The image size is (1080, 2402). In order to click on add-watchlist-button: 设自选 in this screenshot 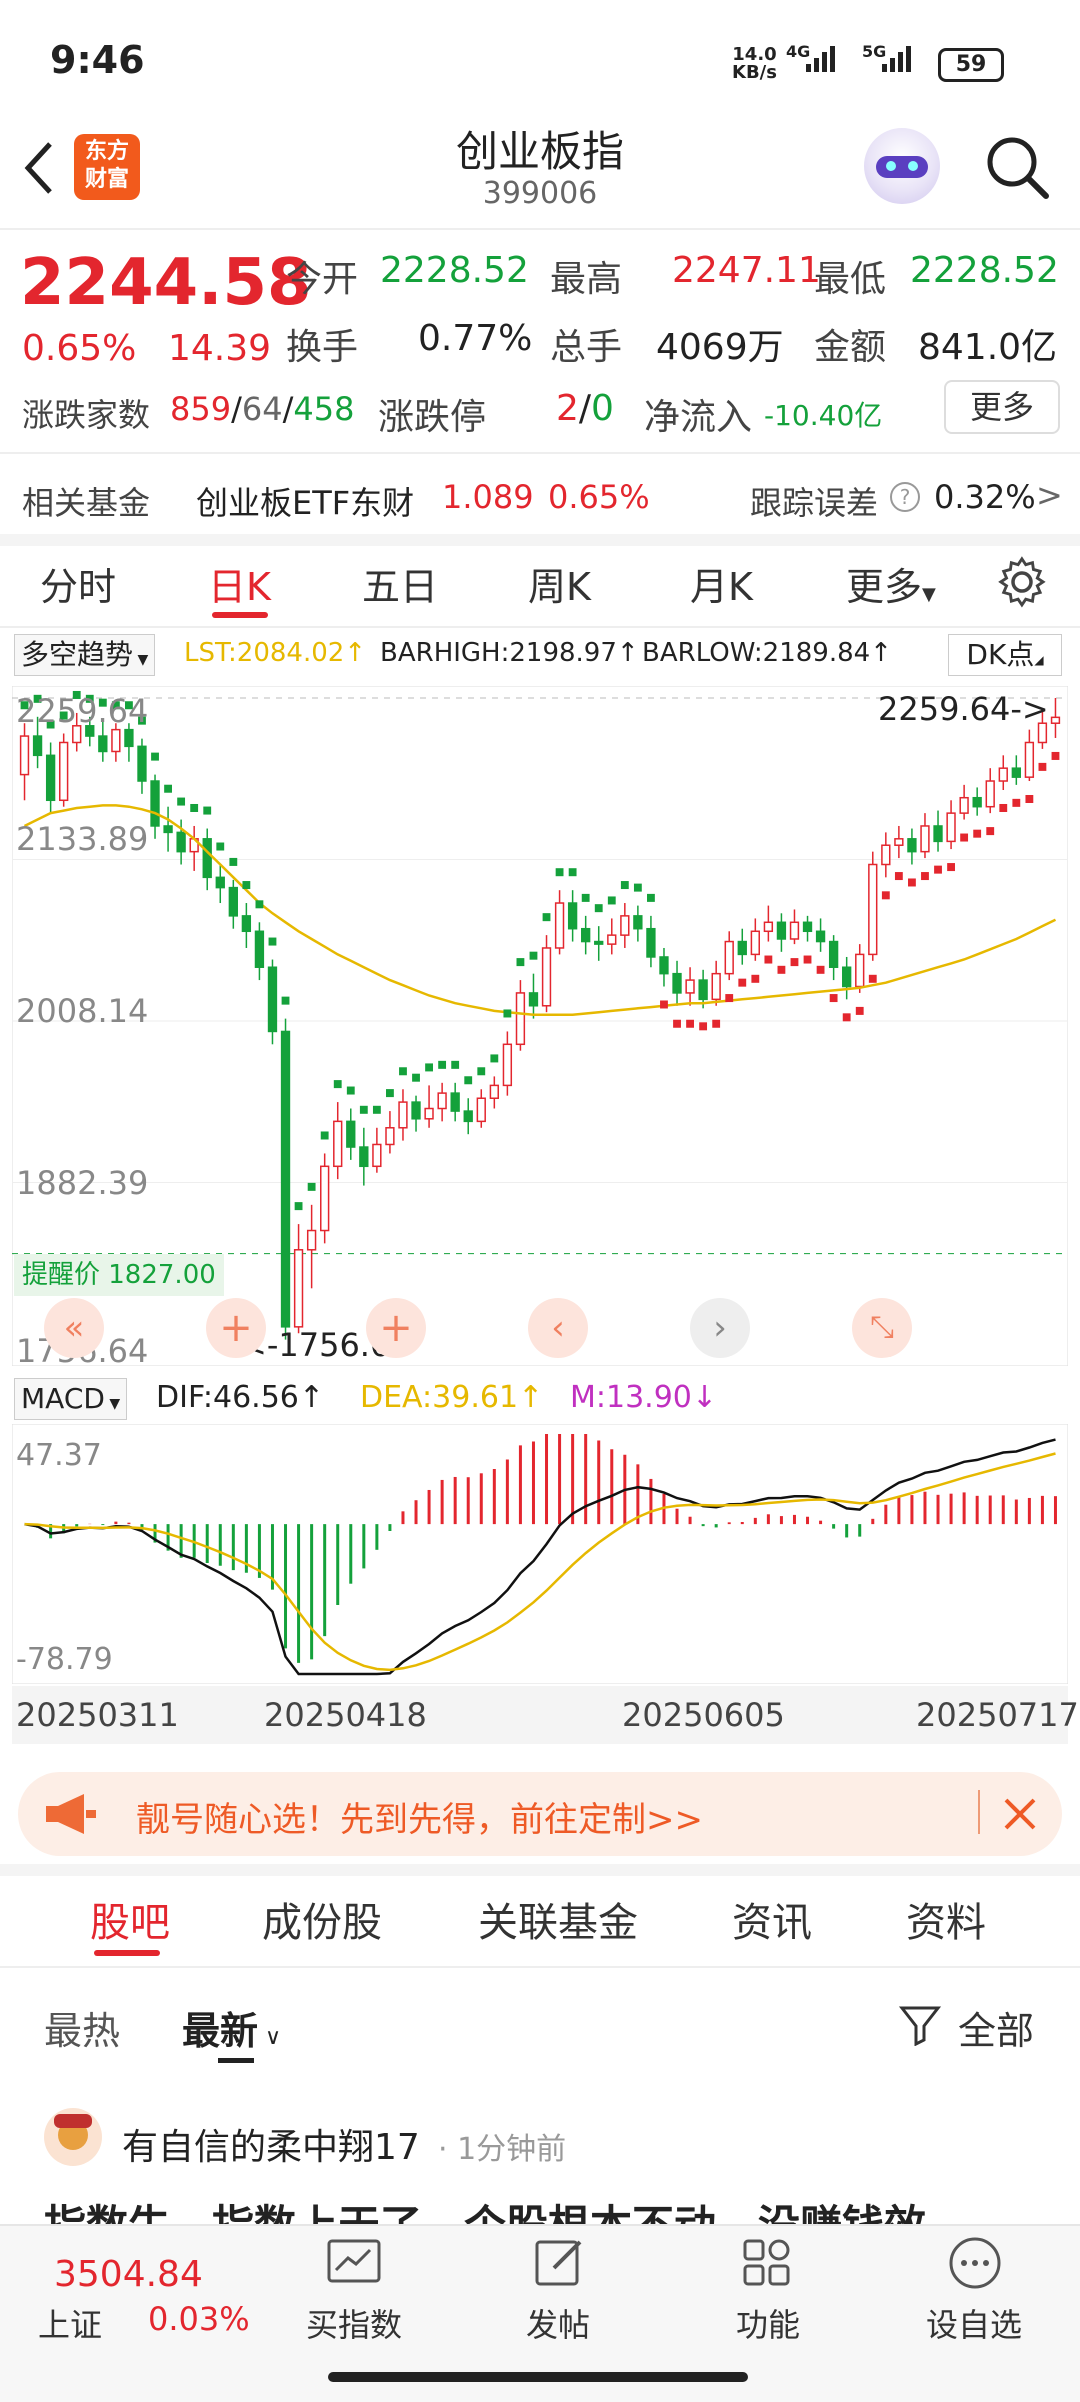, I will do `click(974, 2323)`.